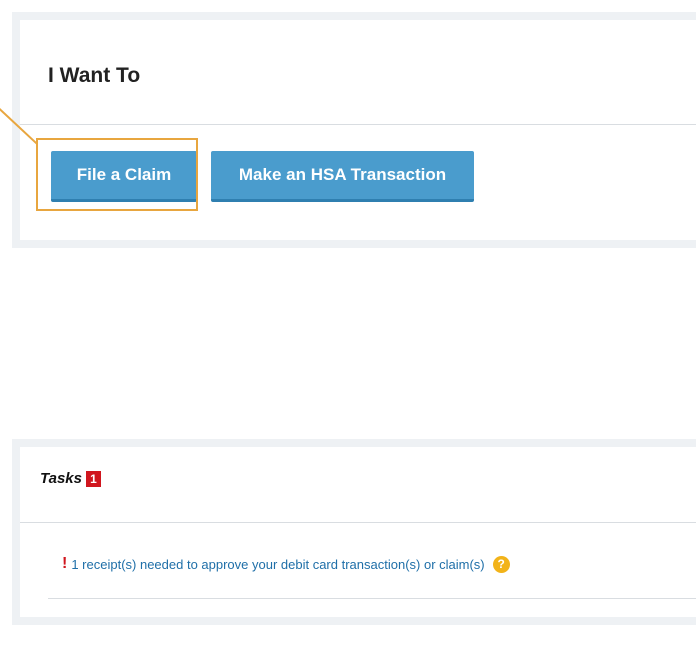 The width and height of the screenshot is (696, 653). What do you see at coordinates (342, 176) in the screenshot?
I see `hsa-transaction-button: Make an HSA Transaction` at bounding box center [342, 176].